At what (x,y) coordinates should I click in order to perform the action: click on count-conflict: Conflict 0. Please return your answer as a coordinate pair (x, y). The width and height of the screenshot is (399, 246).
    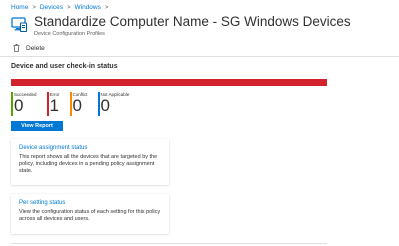
    Looking at the image, I should click on (78, 104).